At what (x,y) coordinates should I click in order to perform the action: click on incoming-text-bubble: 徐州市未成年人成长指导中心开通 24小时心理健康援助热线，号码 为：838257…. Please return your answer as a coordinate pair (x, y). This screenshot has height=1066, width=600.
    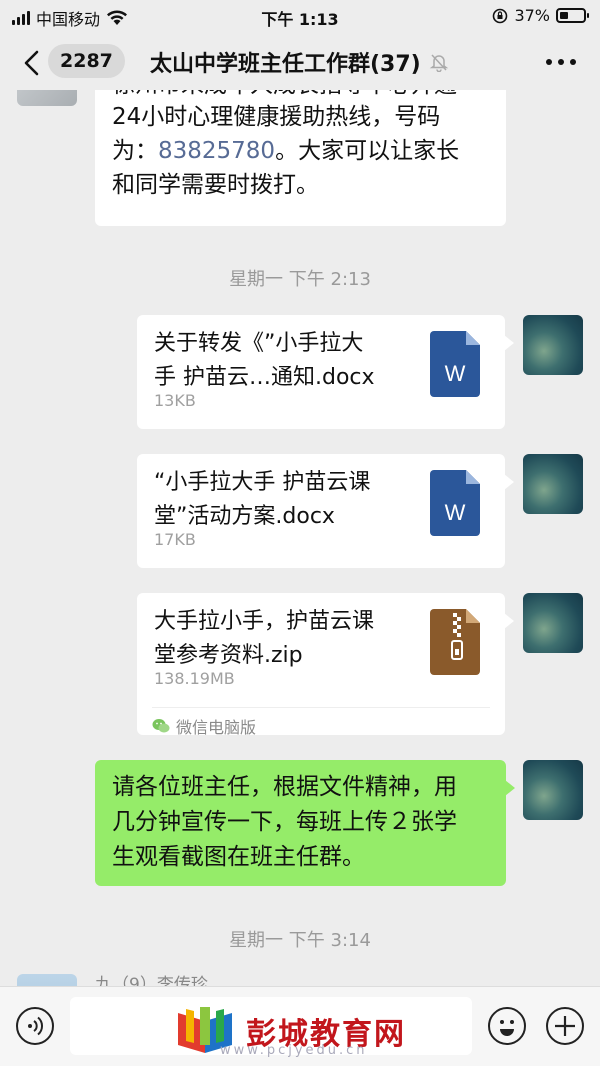
    Looking at the image, I should click on (300, 158).